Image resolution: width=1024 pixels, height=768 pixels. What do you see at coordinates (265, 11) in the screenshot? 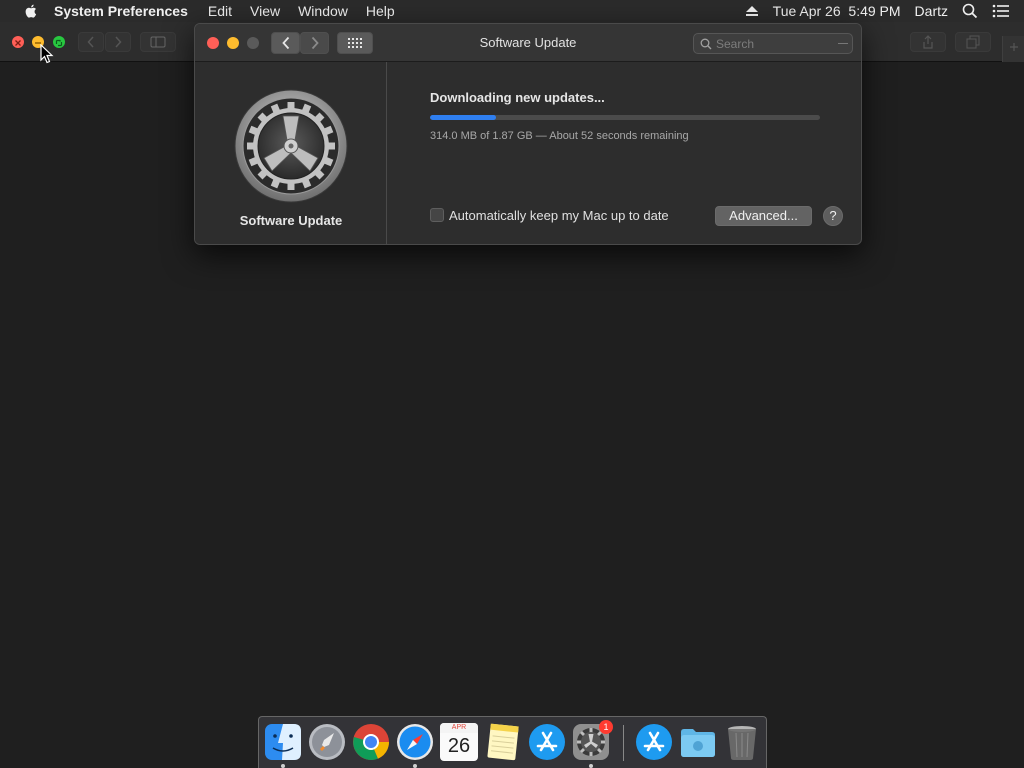
I see `menu-view: View` at bounding box center [265, 11].